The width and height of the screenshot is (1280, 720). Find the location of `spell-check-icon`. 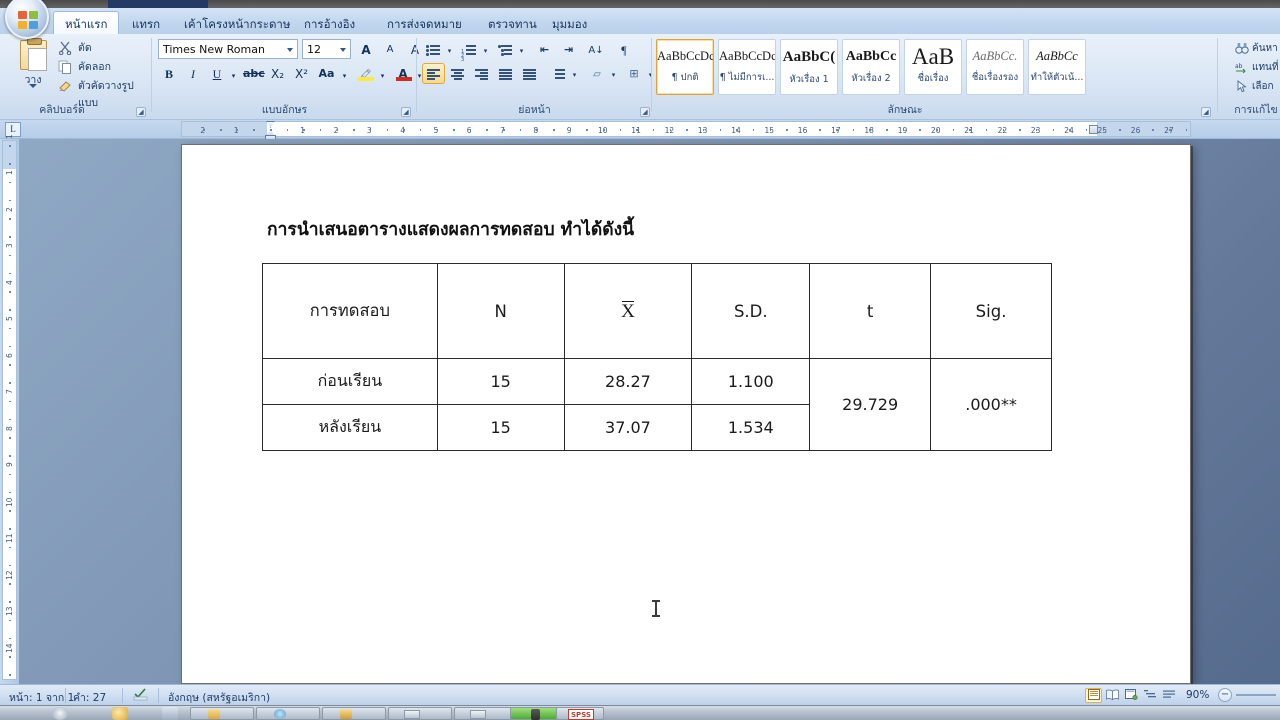

spell-check-icon is located at coordinates (141, 695).